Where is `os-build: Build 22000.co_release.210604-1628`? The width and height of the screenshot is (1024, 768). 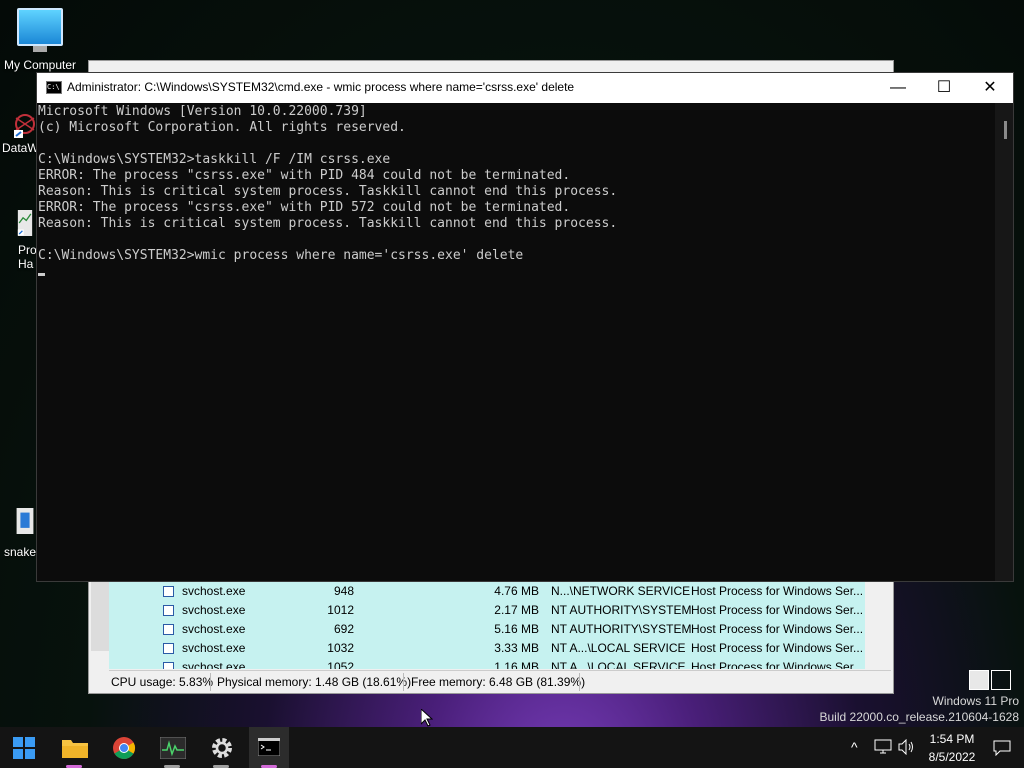
os-build: Build 22000.co_release.210604-1628 is located at coordinates (919, 717).